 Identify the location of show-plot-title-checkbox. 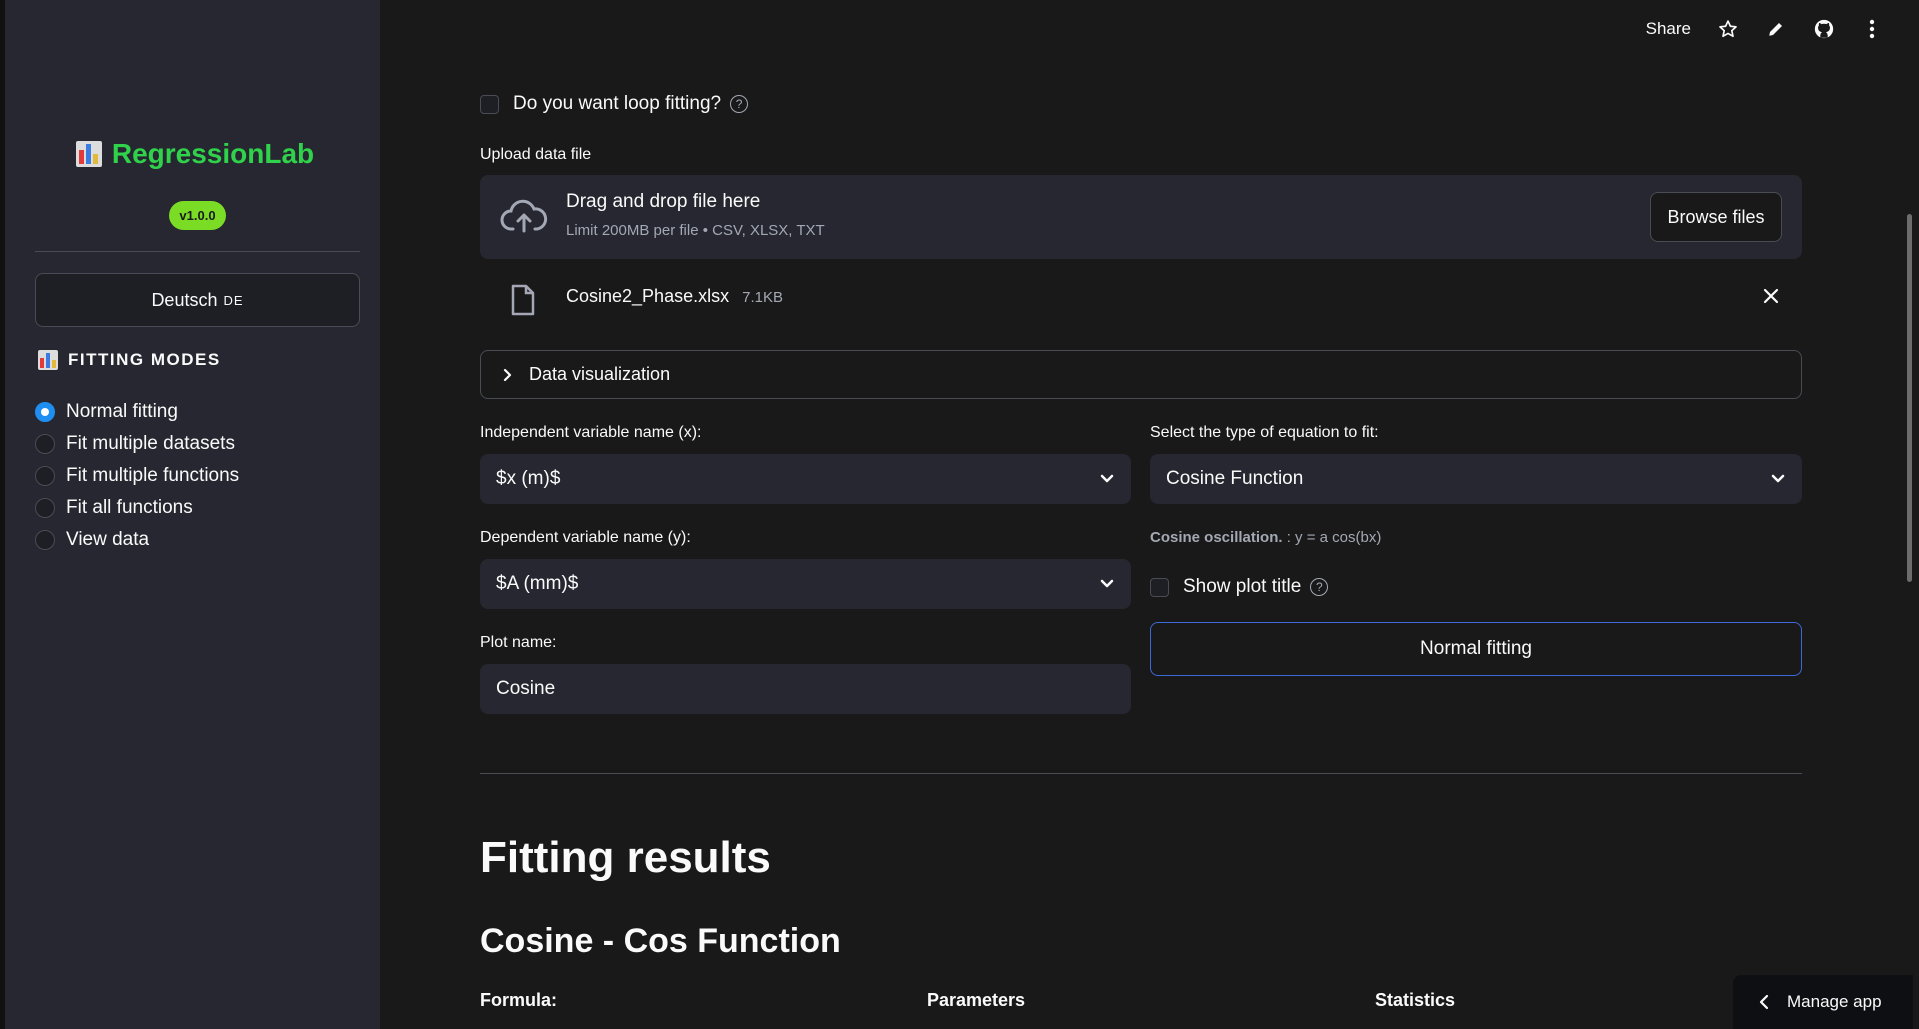
(1159, 587).